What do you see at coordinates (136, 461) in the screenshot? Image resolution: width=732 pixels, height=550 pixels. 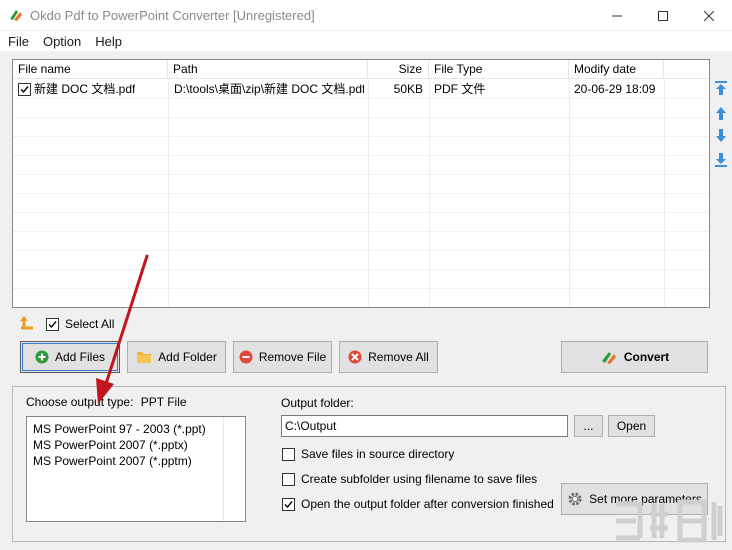 I see `output-type-option-pptm: MS PowerPoint 2007 (*.pptm)` at bounding box center [136, 461].